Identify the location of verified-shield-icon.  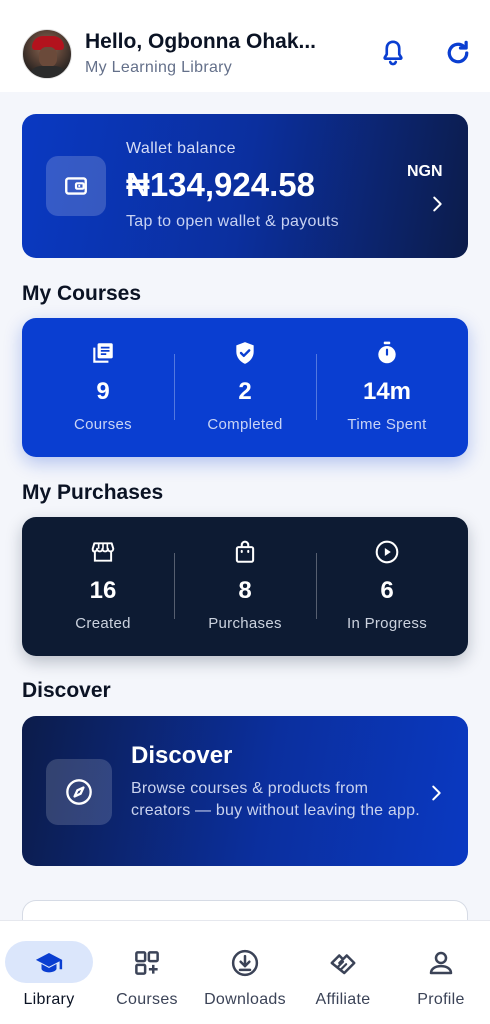
(245, 353).